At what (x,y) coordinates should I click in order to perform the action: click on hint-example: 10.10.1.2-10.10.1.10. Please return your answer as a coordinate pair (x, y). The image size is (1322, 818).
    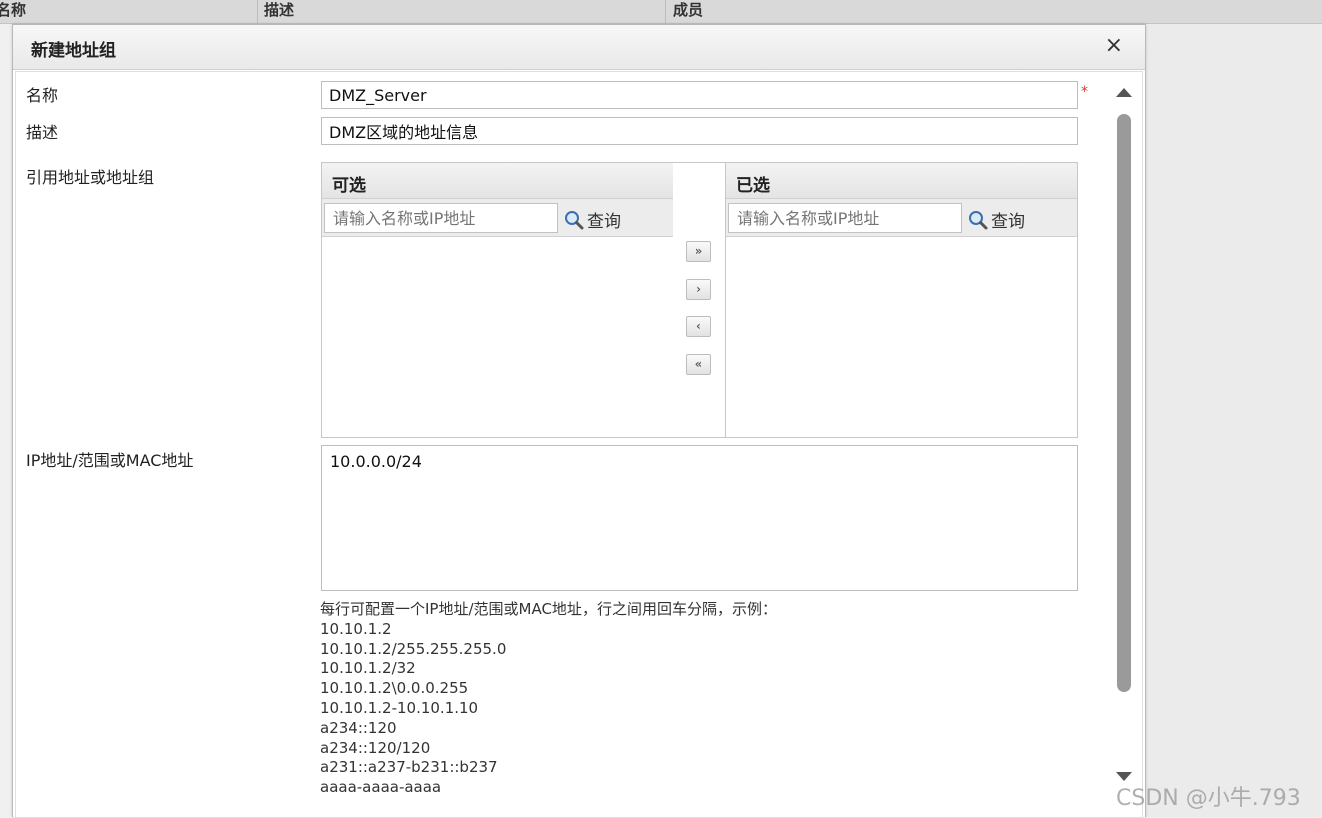
    Looking at the image, I should click on (399, 707).